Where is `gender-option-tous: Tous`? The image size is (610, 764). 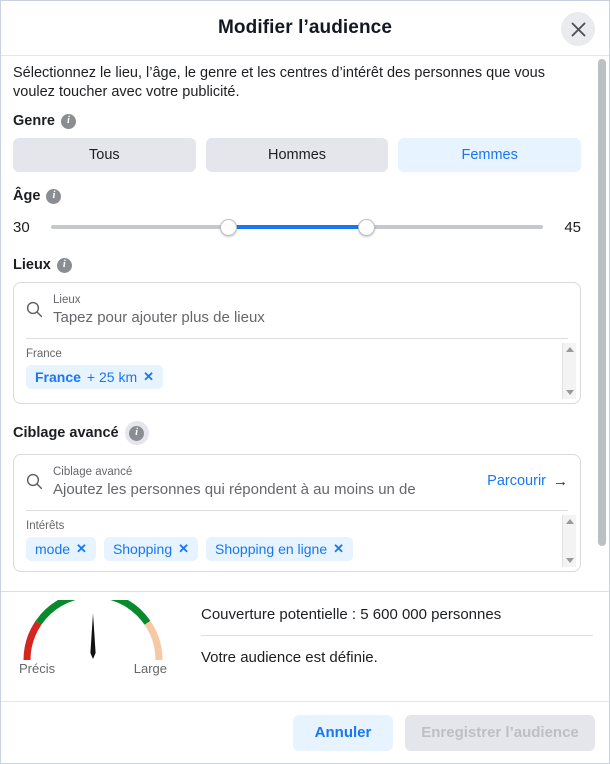
gender-option-tous: Tous is located at coordinates (104, 155).